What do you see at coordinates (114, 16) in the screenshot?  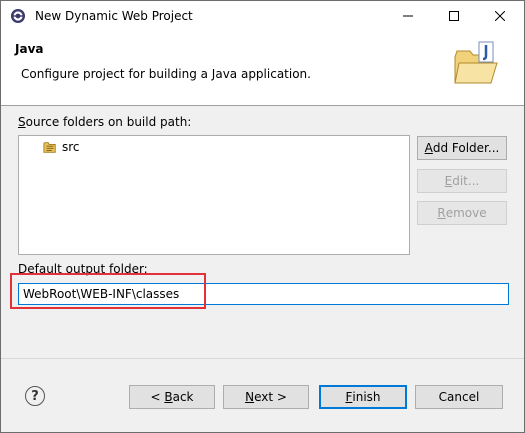 I see `window-title: New Dynamic Web Project` at bounding box center [114, 16].